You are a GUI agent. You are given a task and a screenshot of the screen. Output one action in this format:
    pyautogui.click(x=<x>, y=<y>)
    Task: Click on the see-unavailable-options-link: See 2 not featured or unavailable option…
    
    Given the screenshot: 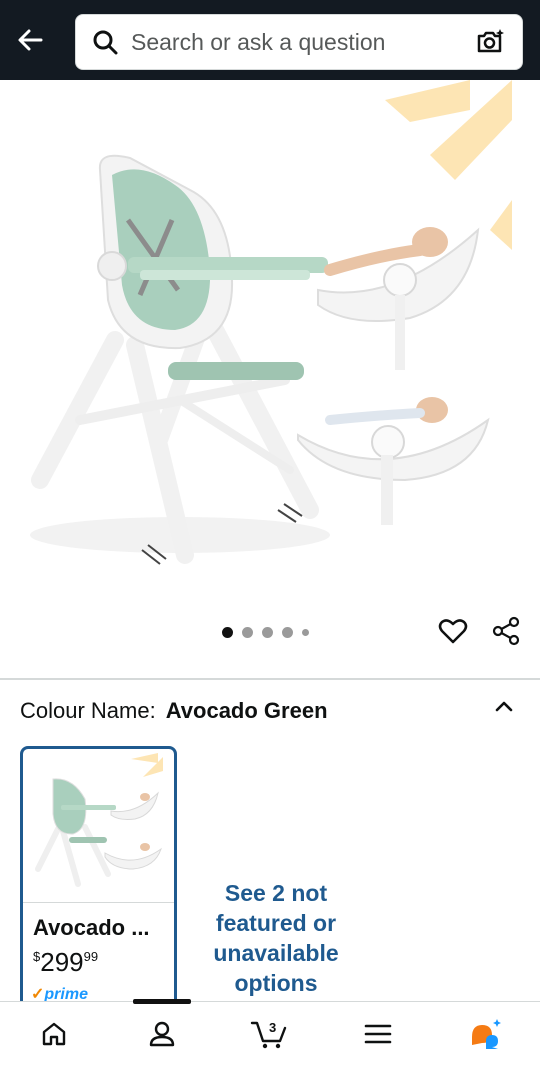 What is the action you would take?
    pyautogui.click(x=276, y=938)
    